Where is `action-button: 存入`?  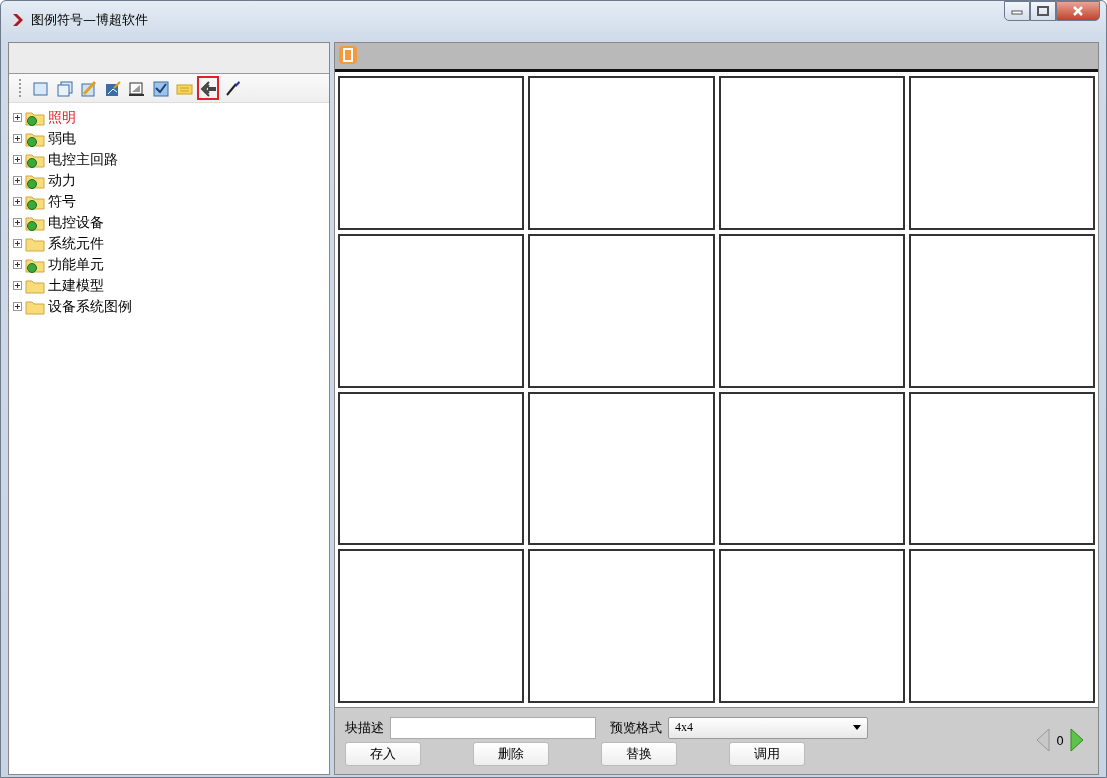 action-button: 存入 is located at coordinates (383, 753).